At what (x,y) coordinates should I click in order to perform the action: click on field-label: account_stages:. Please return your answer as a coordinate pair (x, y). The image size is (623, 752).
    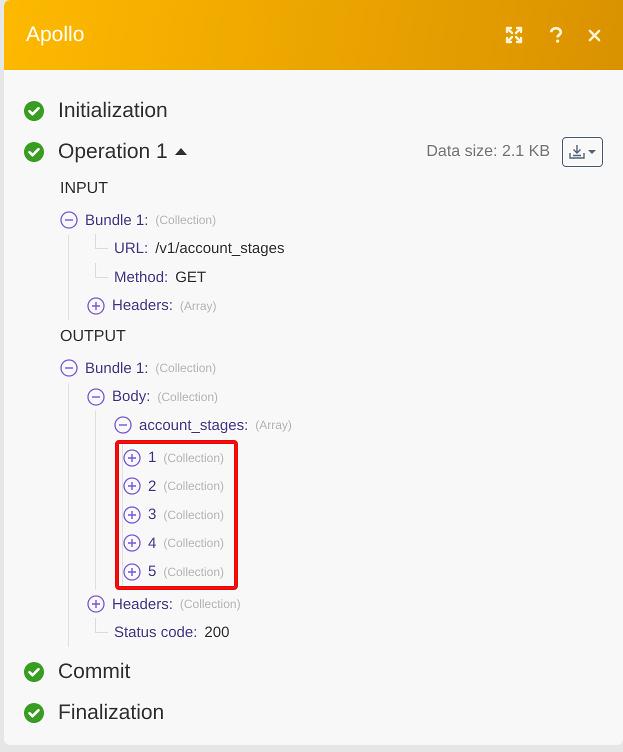
    Looking at the image, I should click on (193, 425).